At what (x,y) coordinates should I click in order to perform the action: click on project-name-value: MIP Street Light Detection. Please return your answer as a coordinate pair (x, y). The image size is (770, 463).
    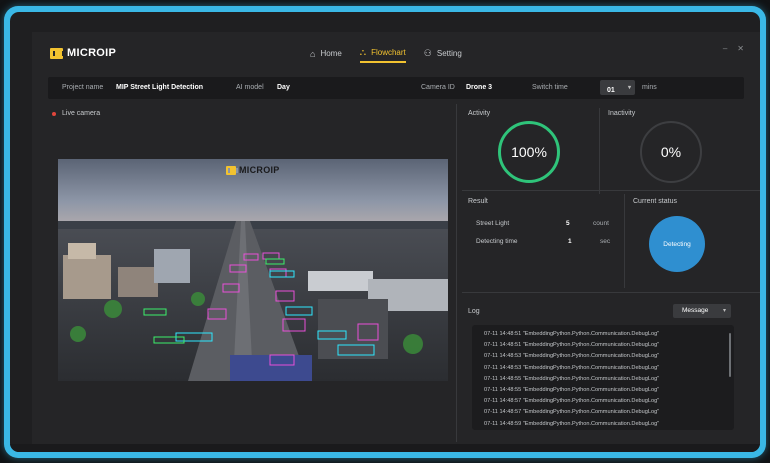
    Looking at the image, I should click on (159, 87).